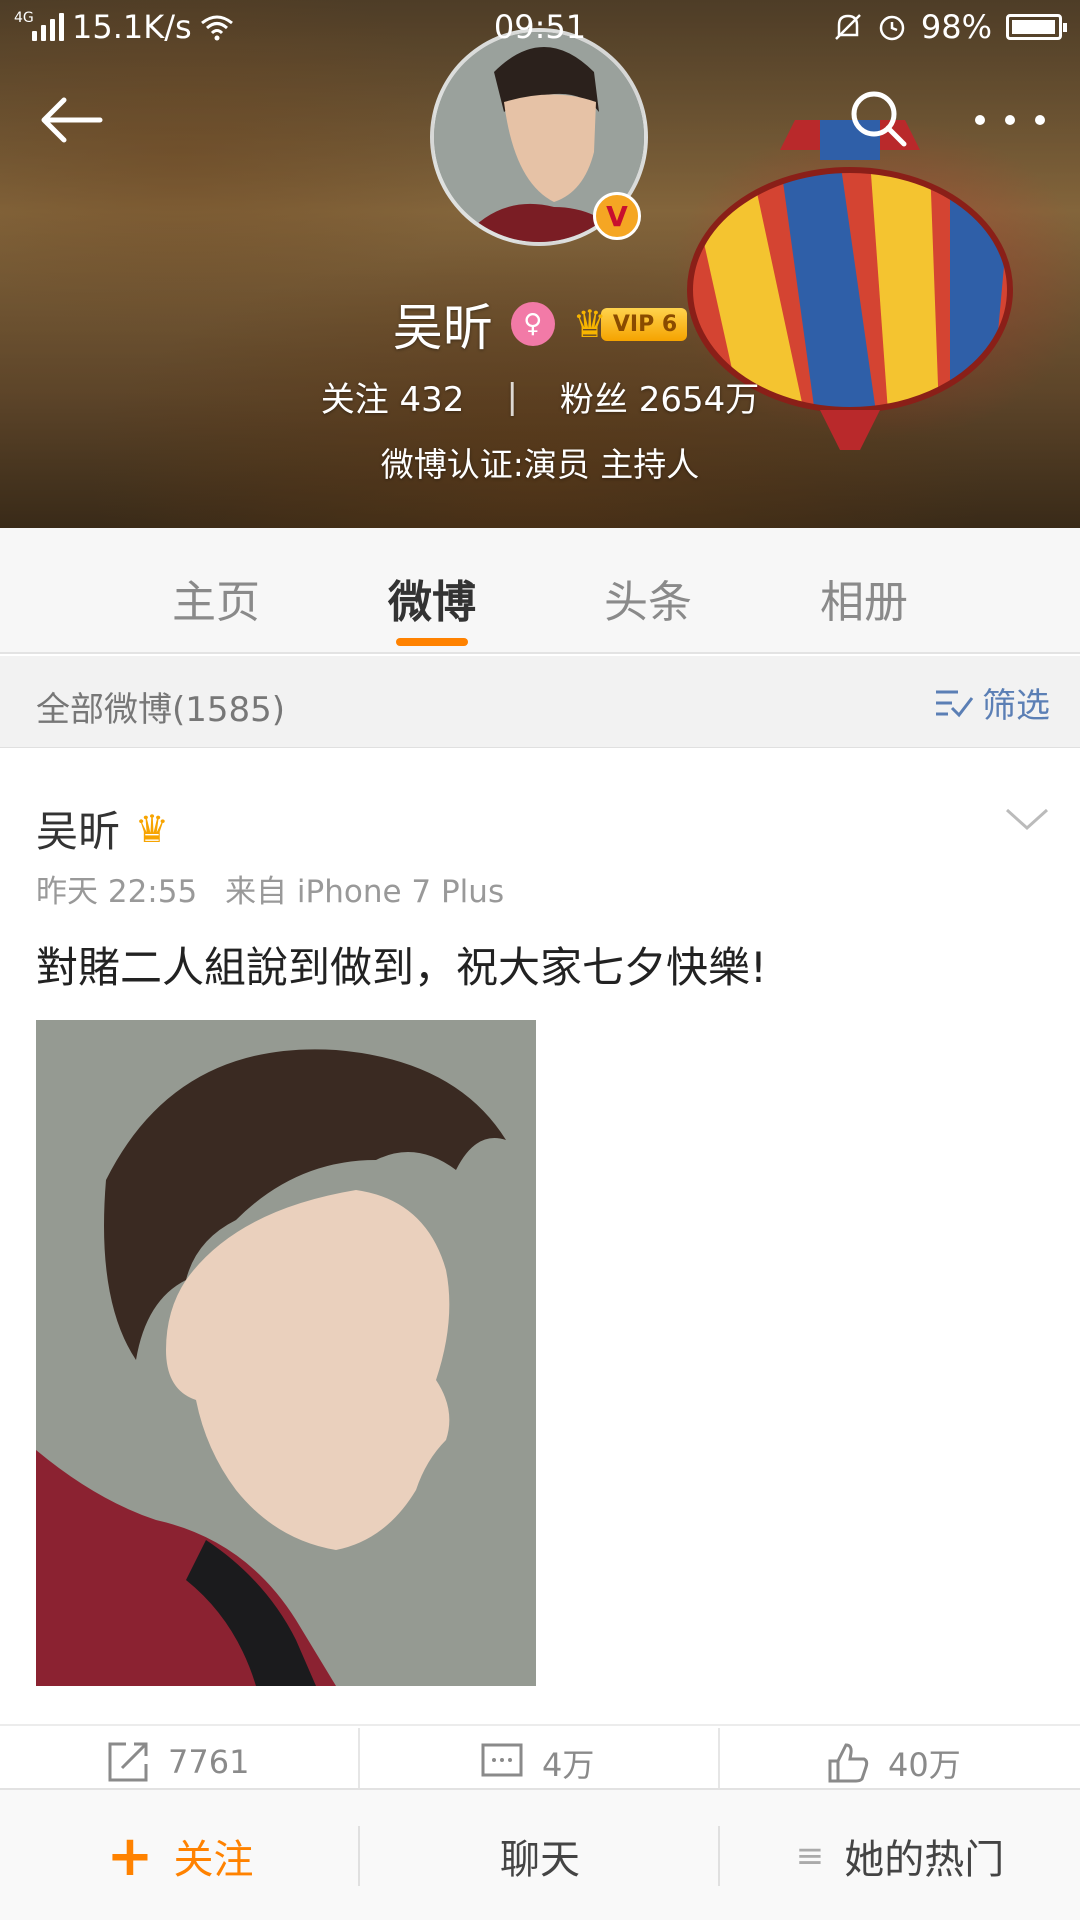  What do you see at coordinates (532, 324) in the screenshot?
I see `gender-female-icon: ♀` at bounding box center [532, 324].